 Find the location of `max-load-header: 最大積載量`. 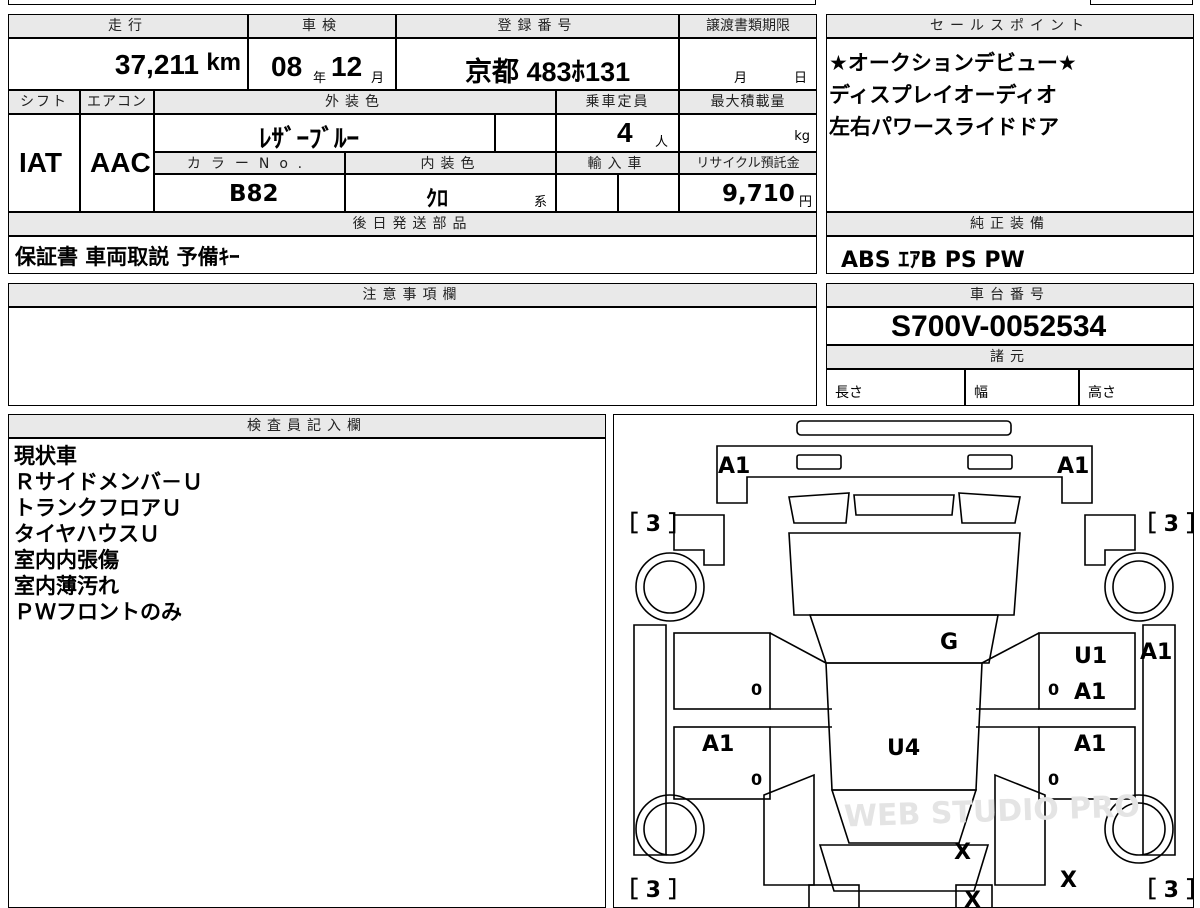

max-load-header: 最大積載量 is located at coordinates (748, 102).